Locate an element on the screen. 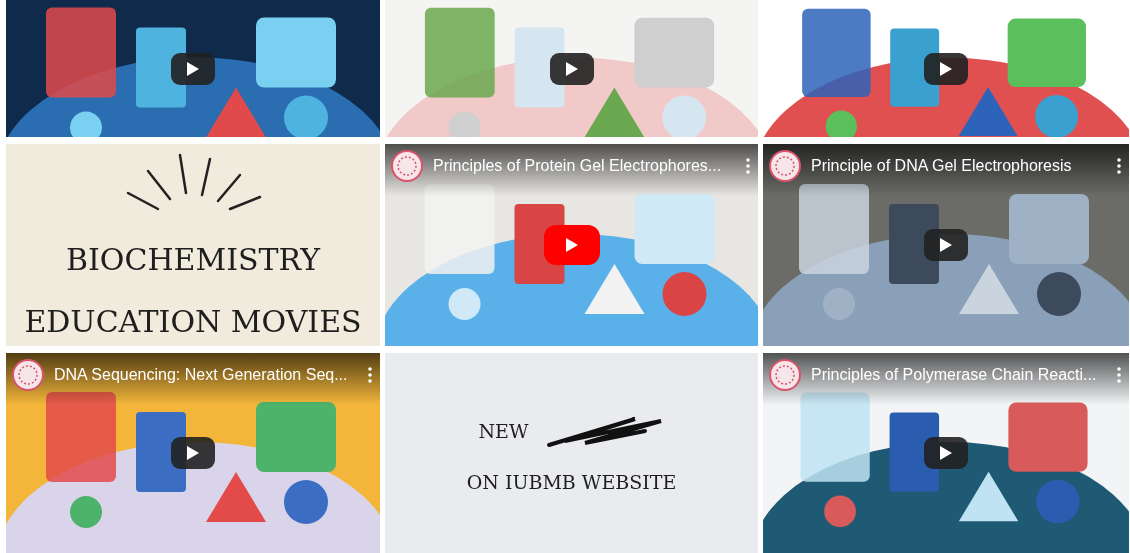 The height and width of the screenshot is (553, 1130). card-heading: ON IUBMB WEBSITE is located at coordinates (571, 482).